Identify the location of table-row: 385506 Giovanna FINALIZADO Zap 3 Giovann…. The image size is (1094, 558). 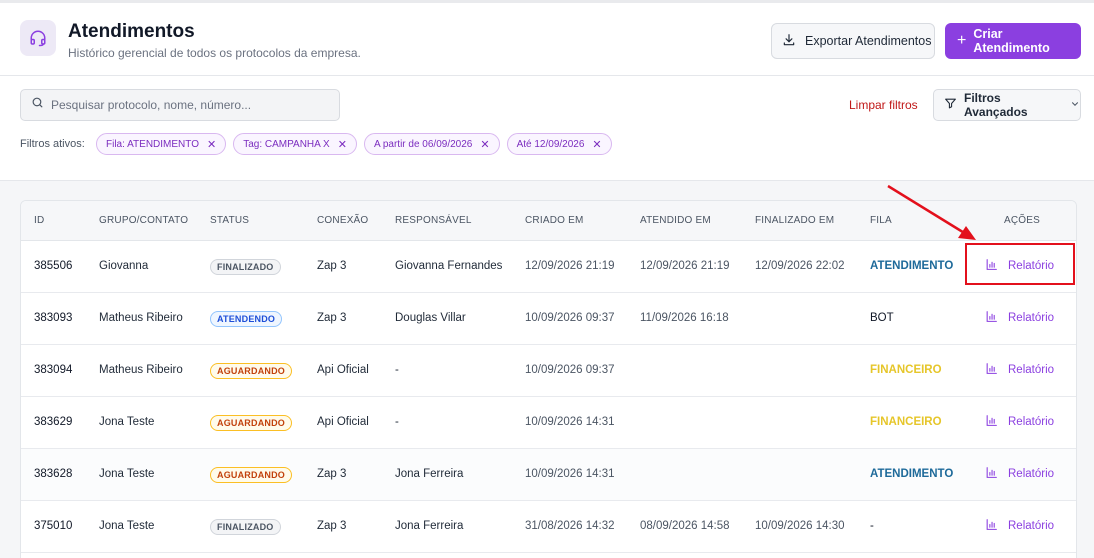
(548, 267).